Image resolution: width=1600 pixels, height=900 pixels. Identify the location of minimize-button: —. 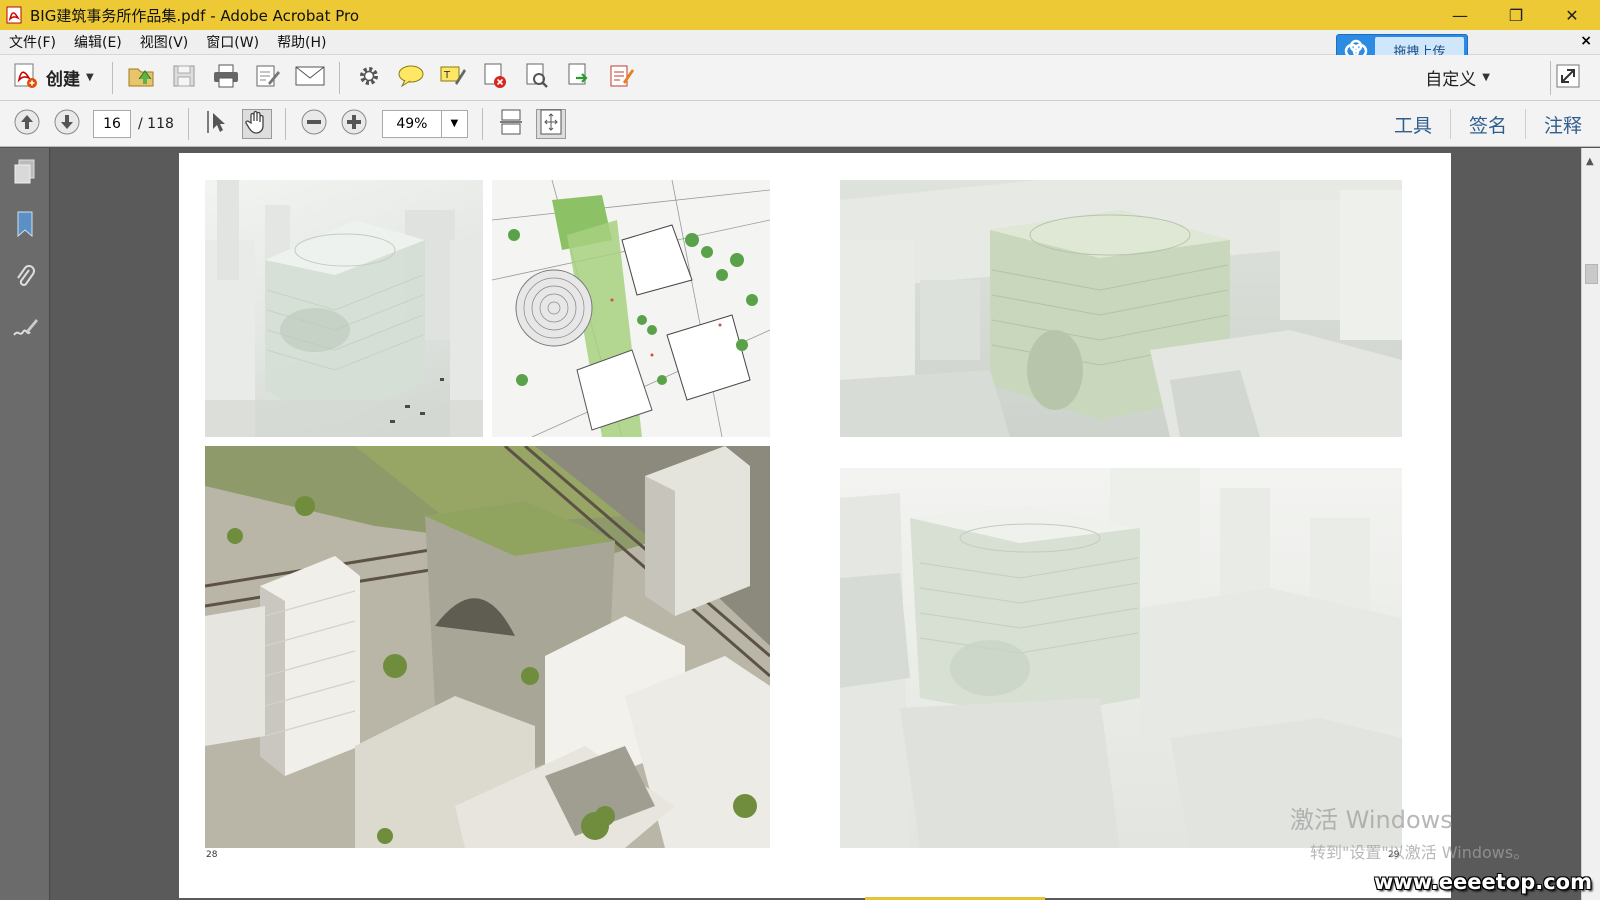
(1460, 15).